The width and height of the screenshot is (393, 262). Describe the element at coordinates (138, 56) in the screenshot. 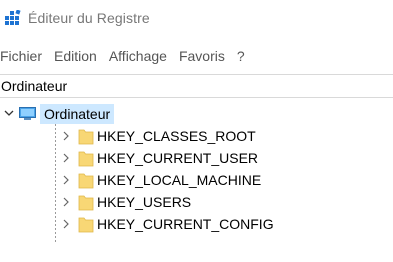

I see `menu-affichage: Affichage` at that location.